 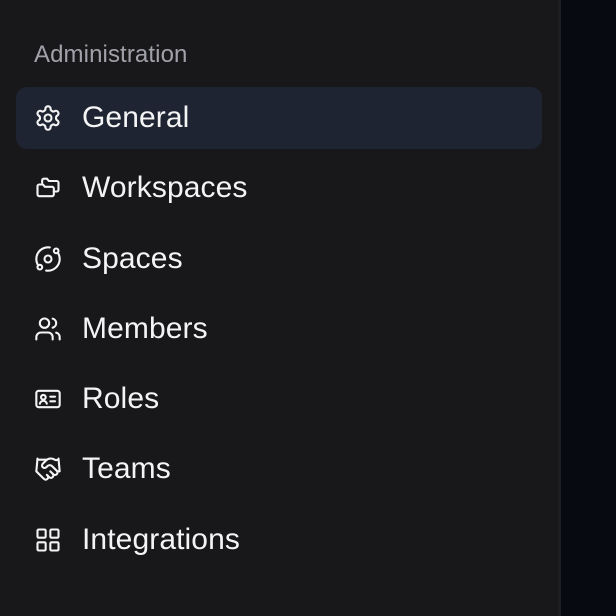 I want to click on sidebar-item-spaces: Spaces, so click(x=279, y=259).